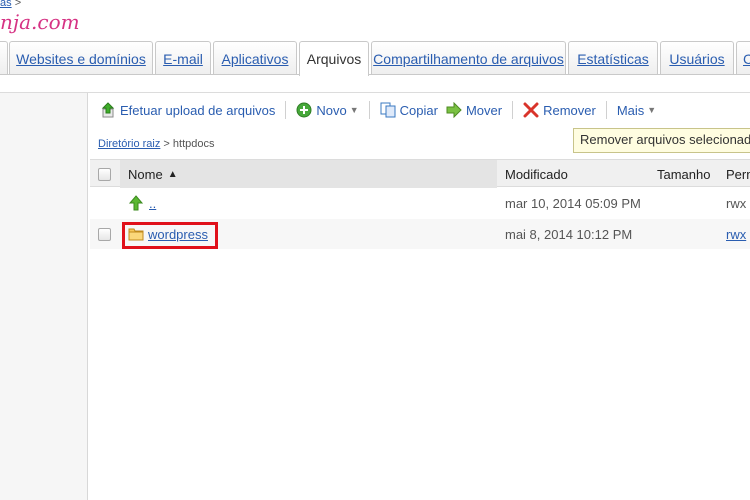 The width and height of the screenshot is (750, 500). I want to click on new-label: Novo, so click(331, 110).